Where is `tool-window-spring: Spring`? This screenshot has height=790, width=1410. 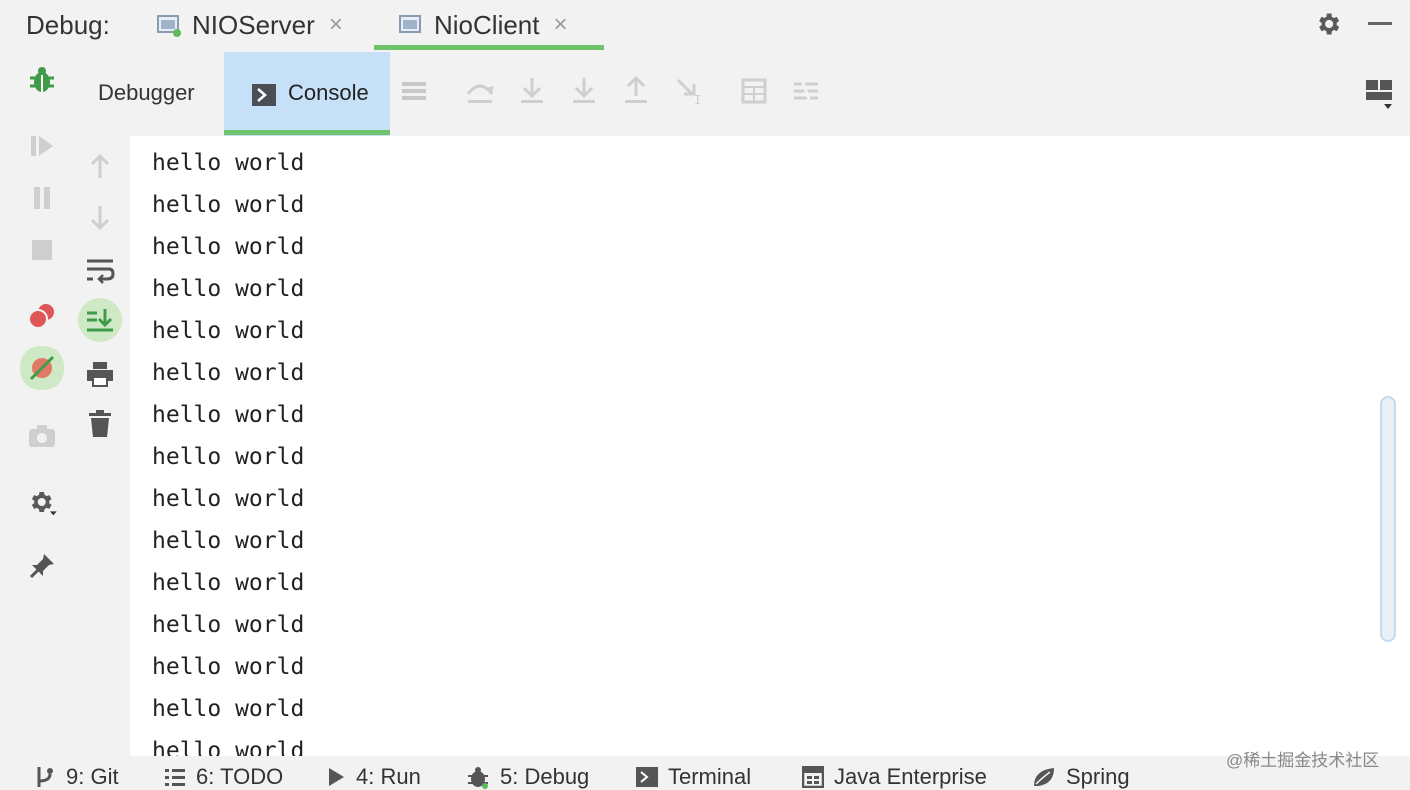
tool-window-spring: Spring is located at coordinates (1081, 777).